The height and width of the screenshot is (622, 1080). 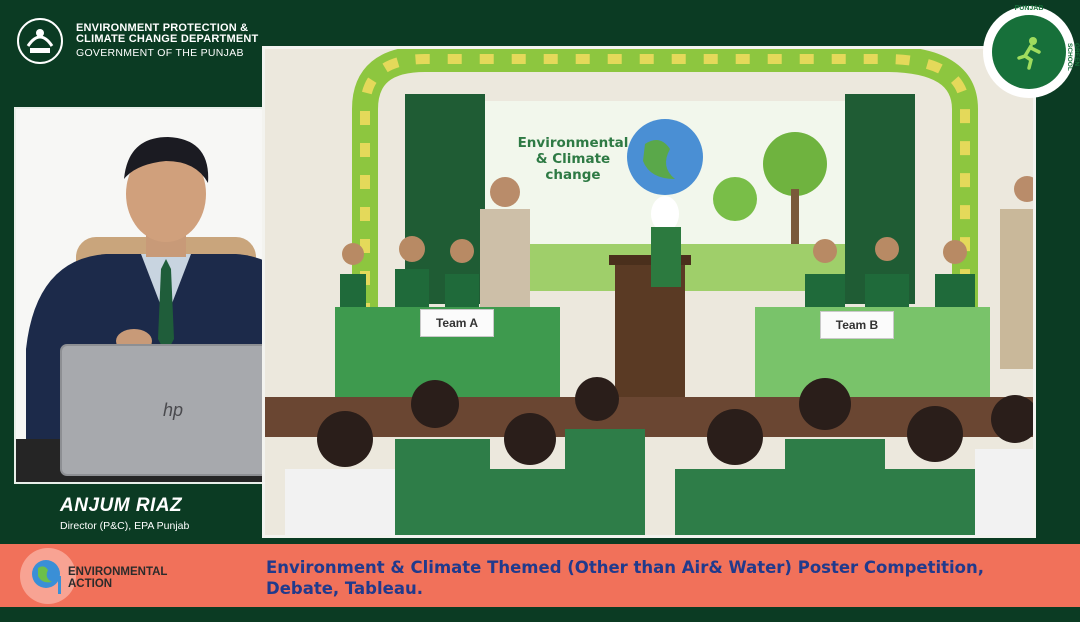 What do you see at coordinates (40, 41) in the screenshot?
I see `government-crest-icon` at bounding box center [40, 41].